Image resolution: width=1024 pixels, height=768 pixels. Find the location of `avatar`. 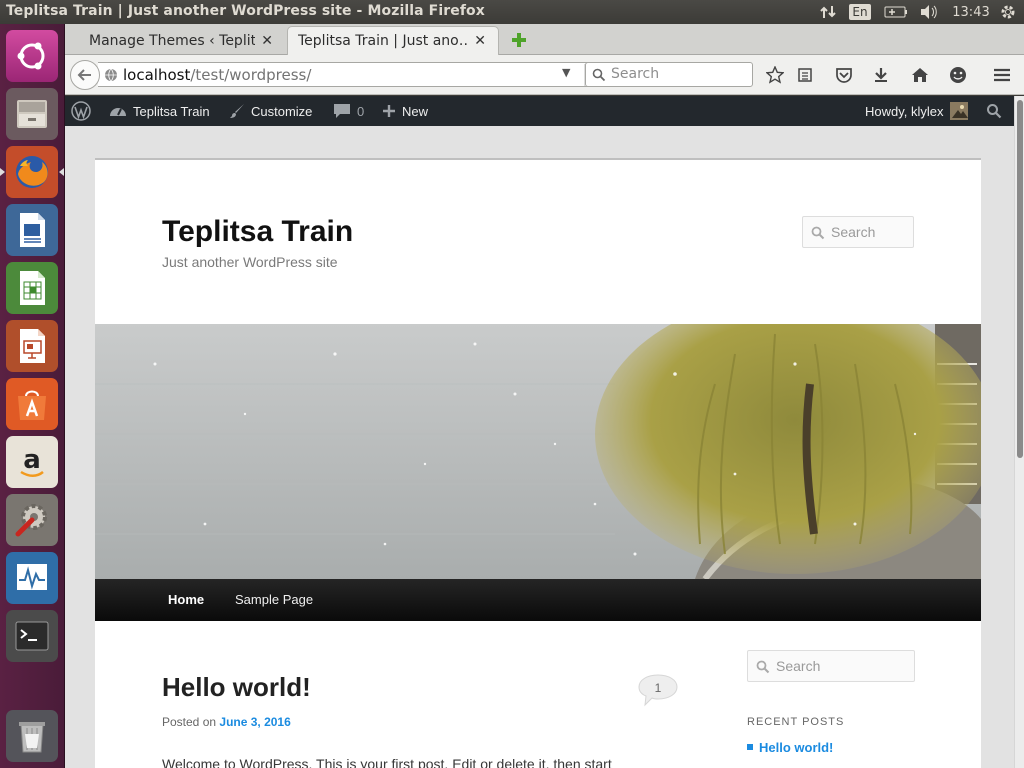

avatar is located at coordinates (958, 111).